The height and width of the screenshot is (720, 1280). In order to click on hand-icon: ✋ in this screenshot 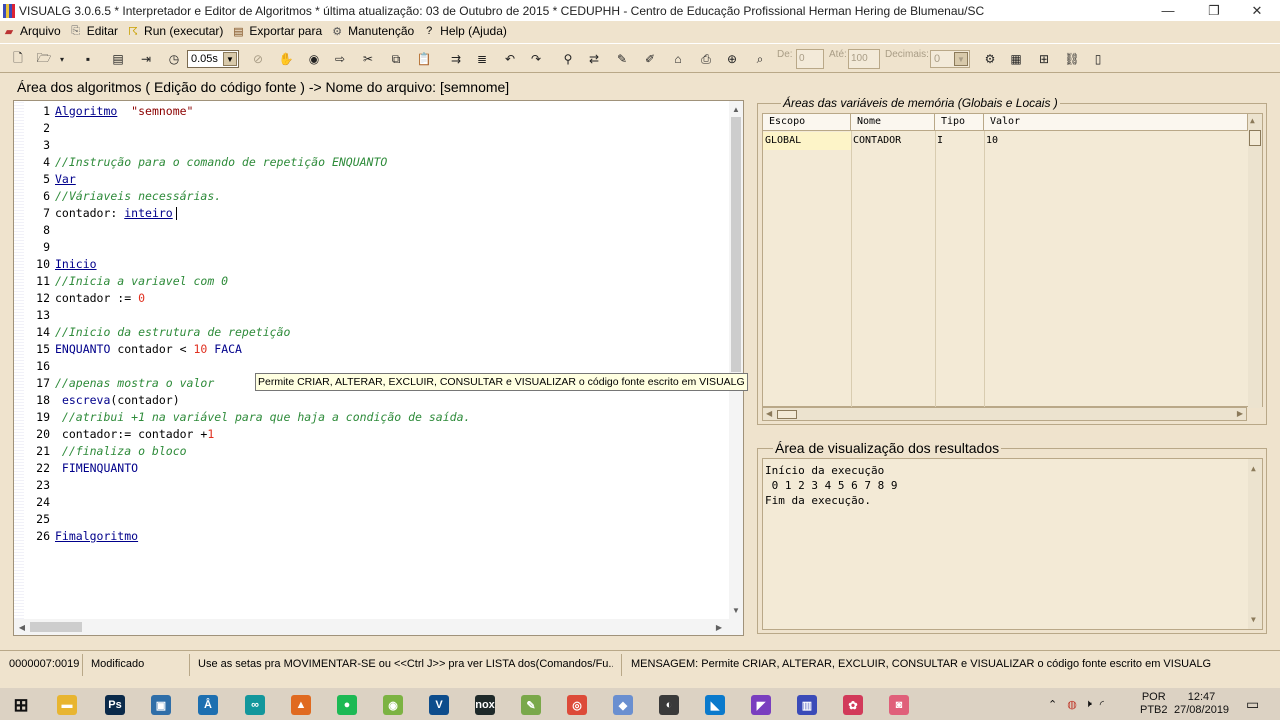, I will do `click(286, 59)`.